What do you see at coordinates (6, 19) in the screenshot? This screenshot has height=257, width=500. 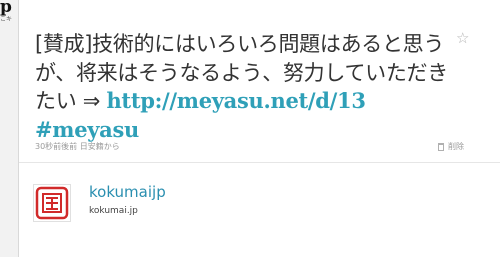 I see `page-edge-text: こキ` at bounding box center [6, 19].